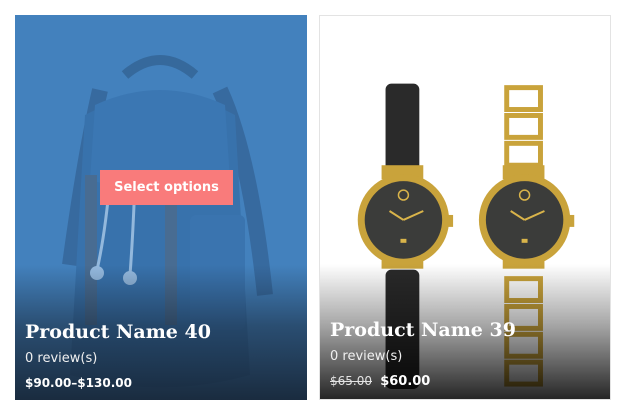  I want to click on price: $65.00 $60.00, so click(465, 381).